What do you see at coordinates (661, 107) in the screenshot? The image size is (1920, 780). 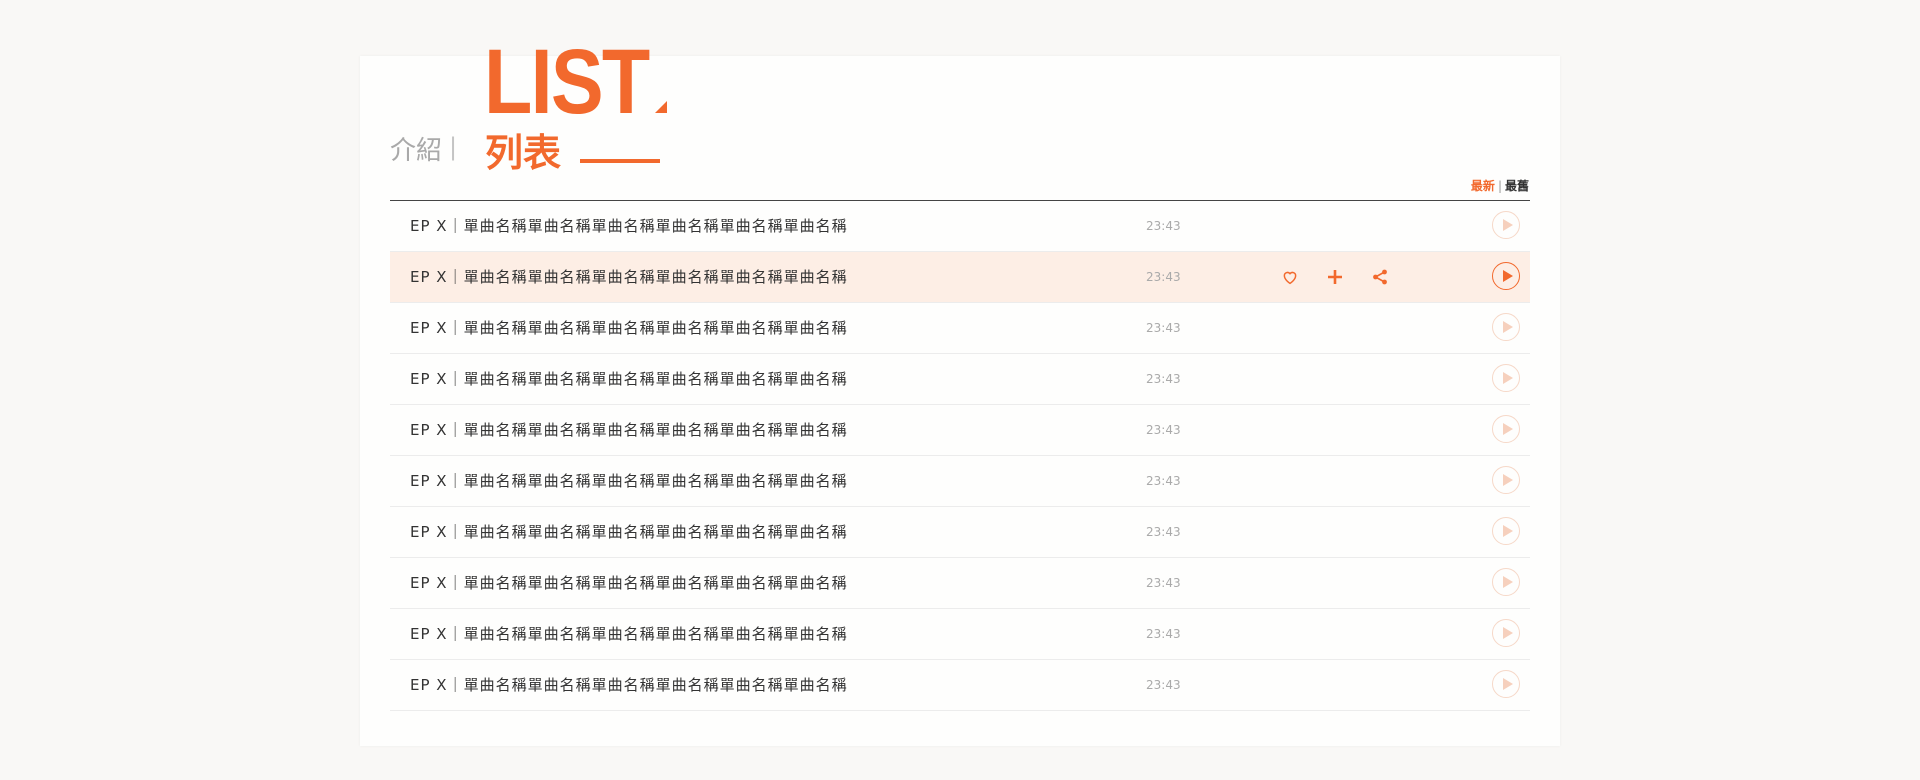 I see `title-corner-decoration` at bounding box center [661, 107].